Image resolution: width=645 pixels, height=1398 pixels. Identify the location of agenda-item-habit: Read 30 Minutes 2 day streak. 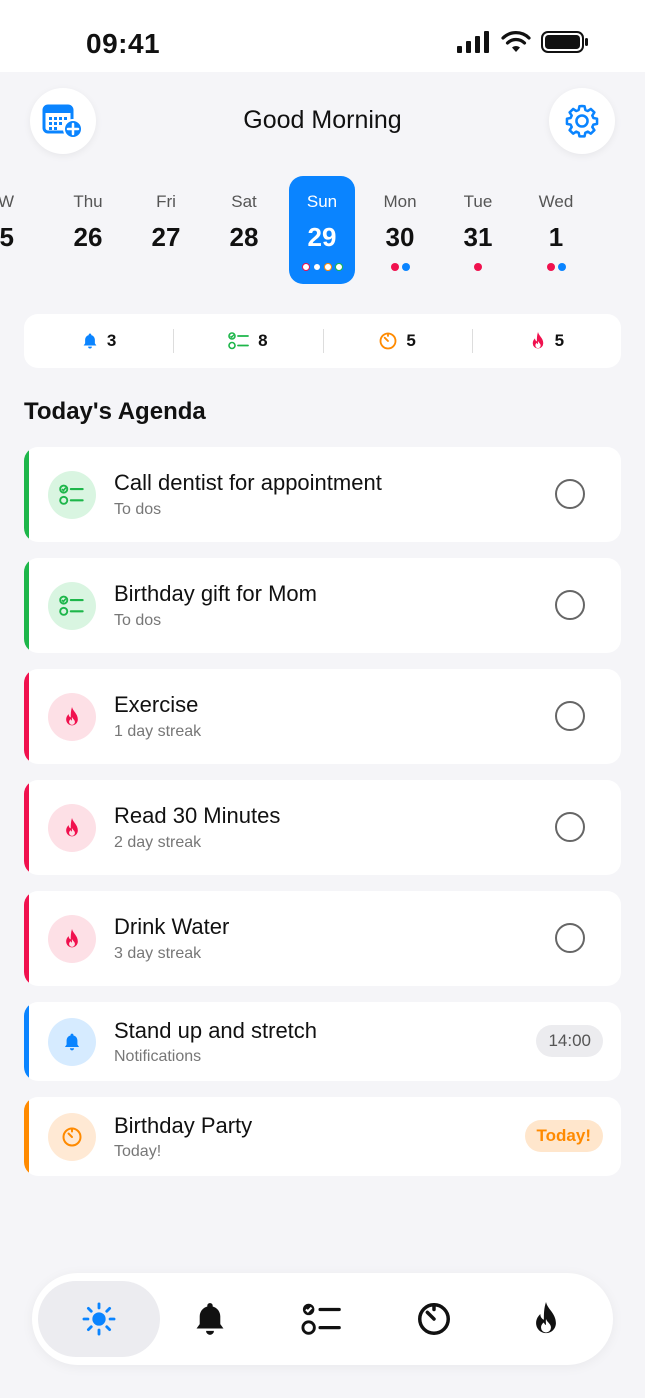
(322, 827).